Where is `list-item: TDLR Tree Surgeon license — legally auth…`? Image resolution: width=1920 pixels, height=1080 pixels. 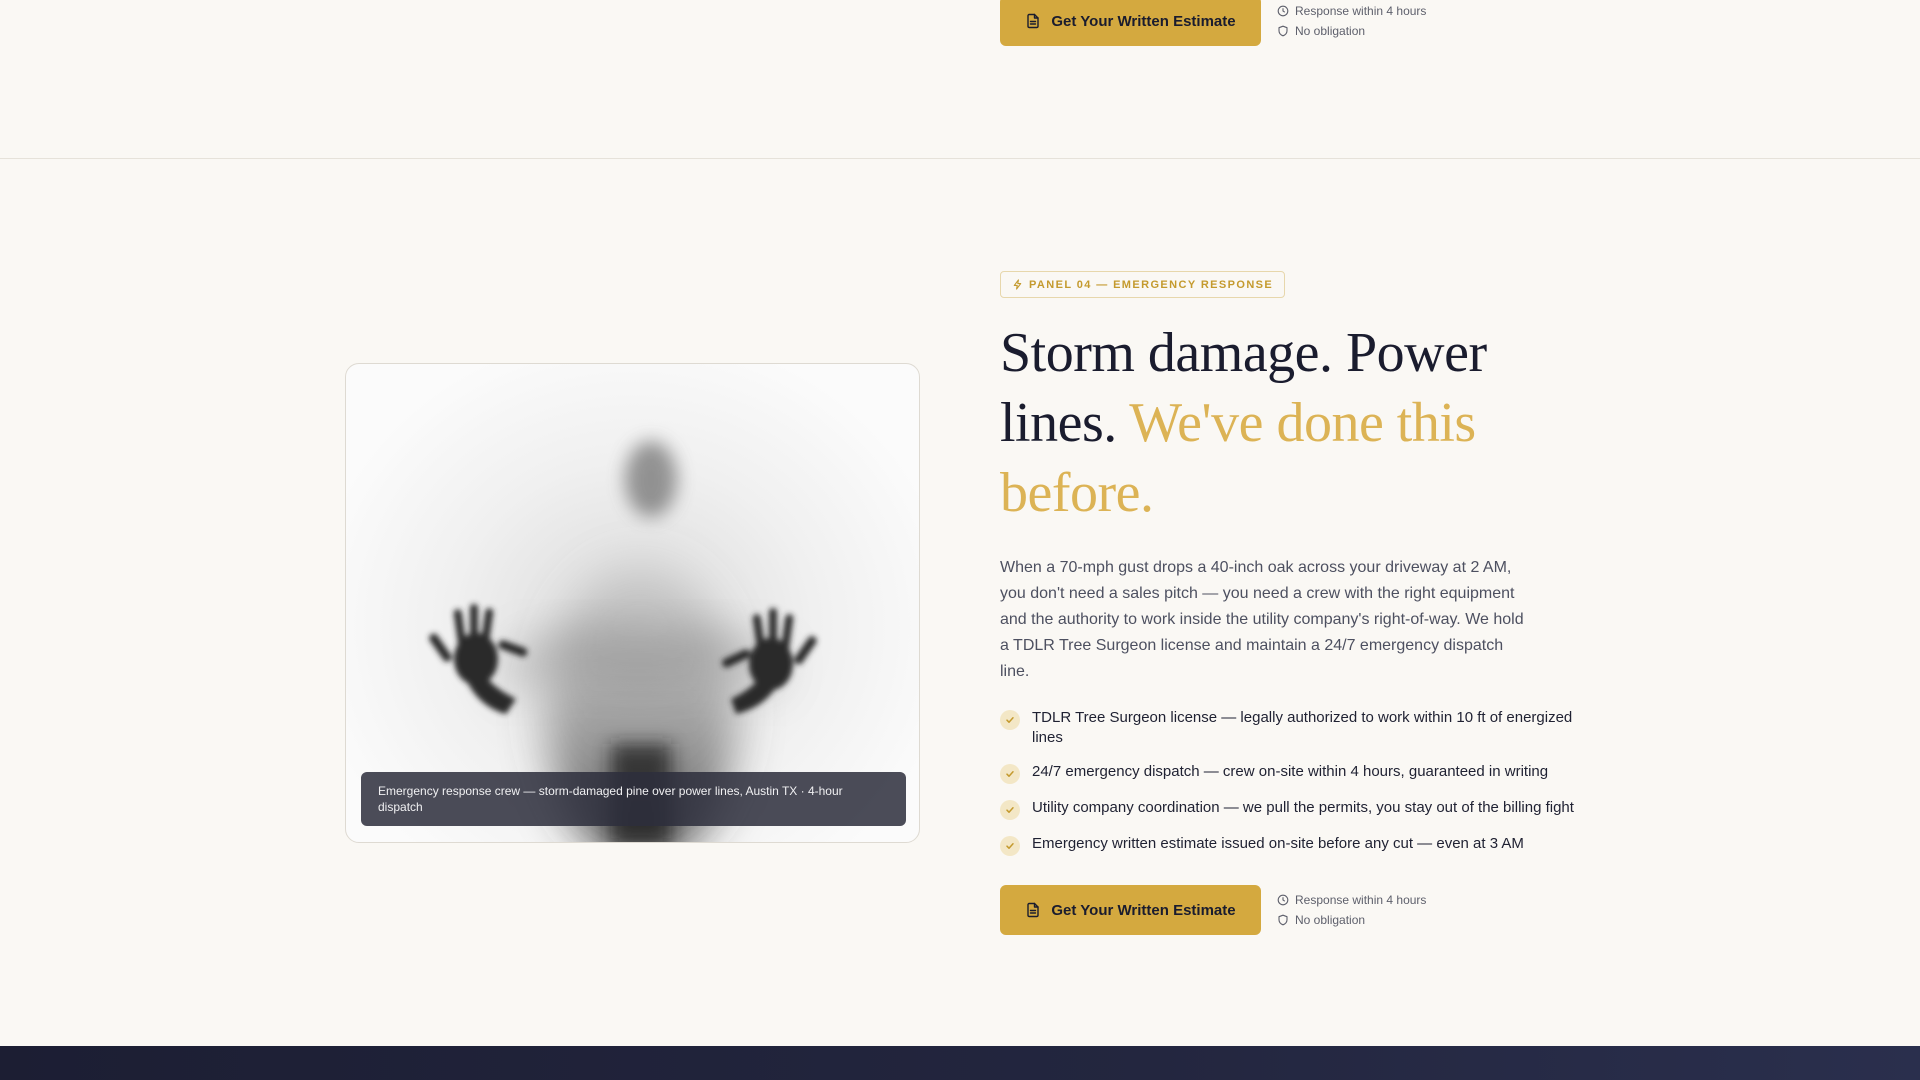
list-item: TDLR Tree Surgeon license — legally auth… is located at coordinates (1295, 728).